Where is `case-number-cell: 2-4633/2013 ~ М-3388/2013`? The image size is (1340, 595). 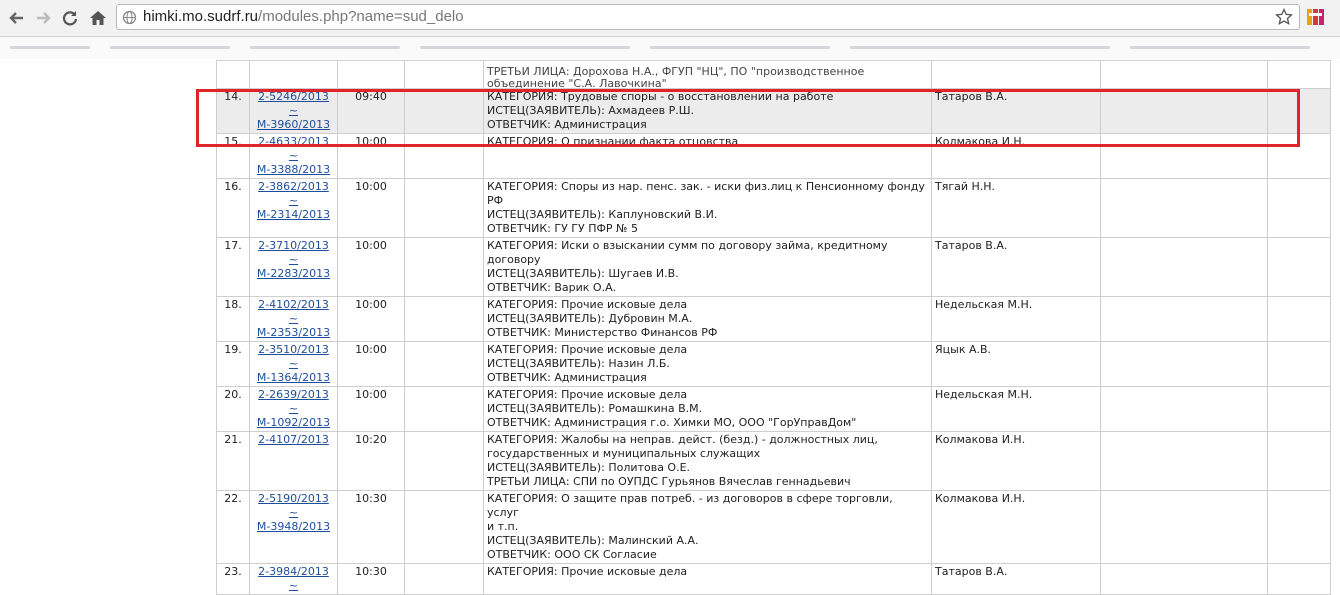 case-number-cell: 2-4633/2013 ~ М-3388/2013 is located at coordinates (293, 156).